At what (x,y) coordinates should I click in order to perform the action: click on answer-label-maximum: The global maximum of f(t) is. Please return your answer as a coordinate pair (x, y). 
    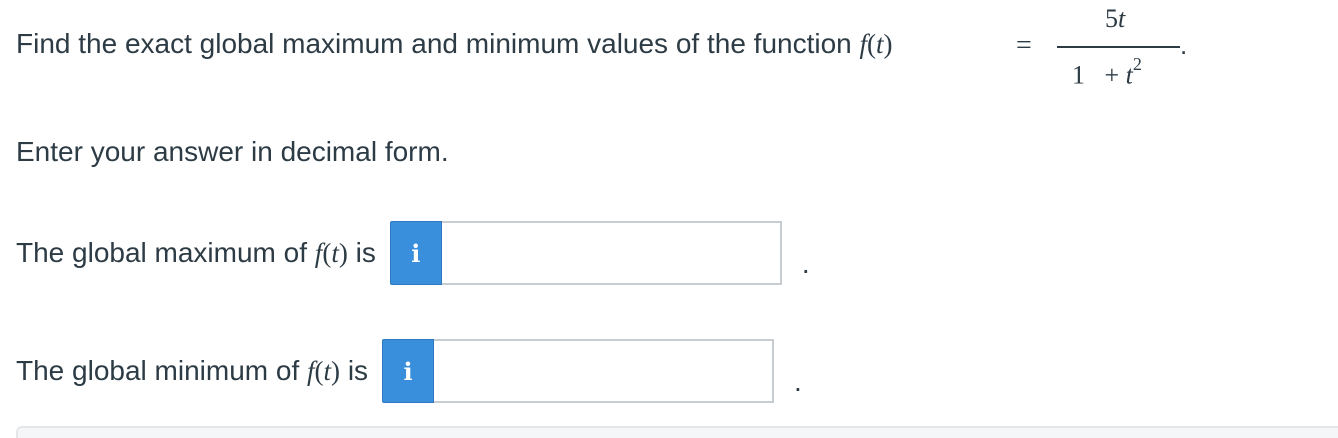
    Looking at the image, I should click on (196, 252).